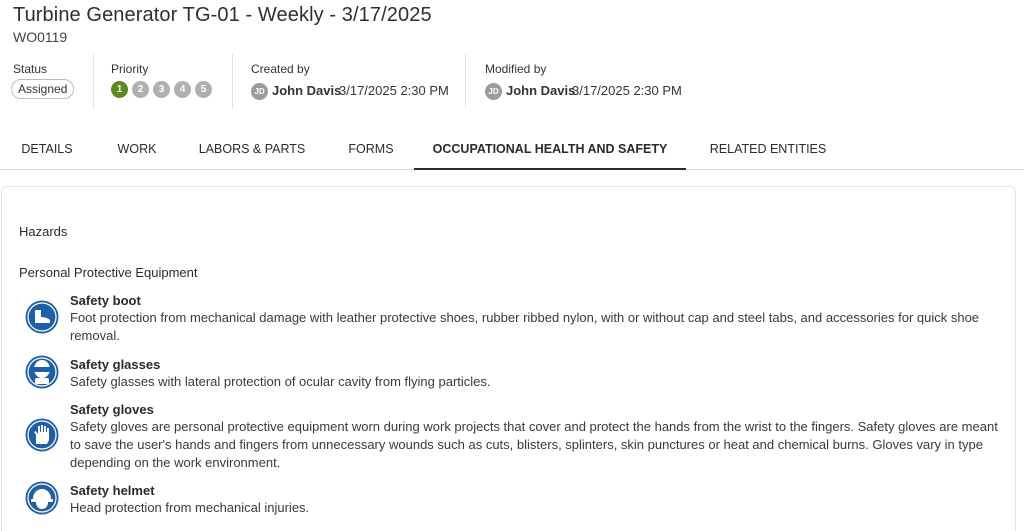  Describe the element at coordinates (140, 89) in the screenshot. I see `priority-2: 2` at that location.